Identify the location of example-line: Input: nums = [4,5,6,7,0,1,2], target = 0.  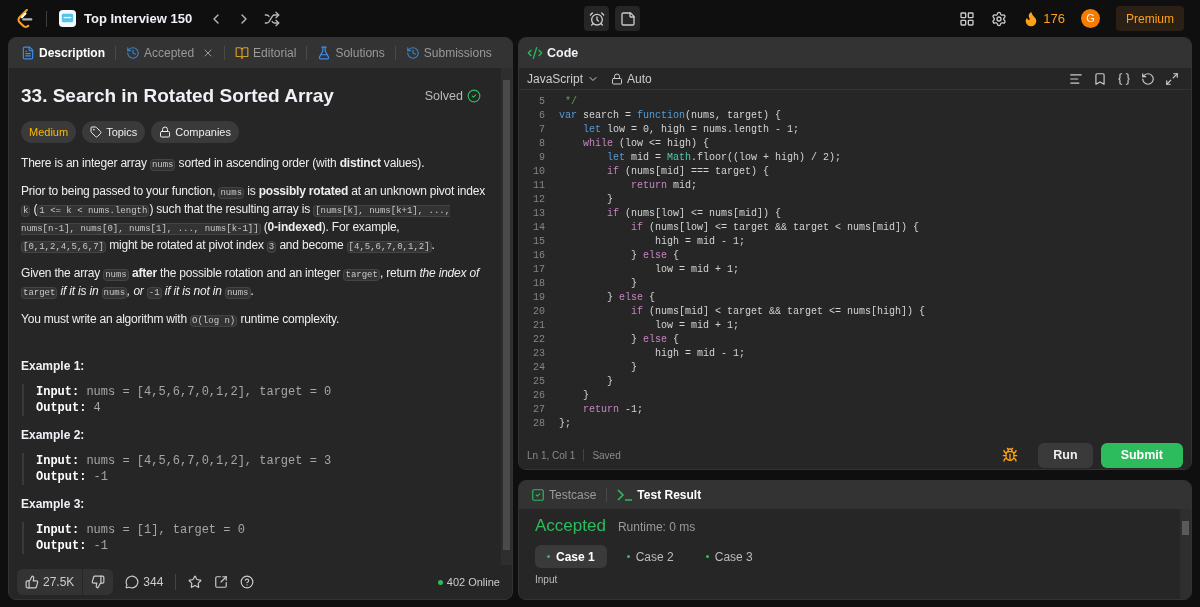
(184, 392).